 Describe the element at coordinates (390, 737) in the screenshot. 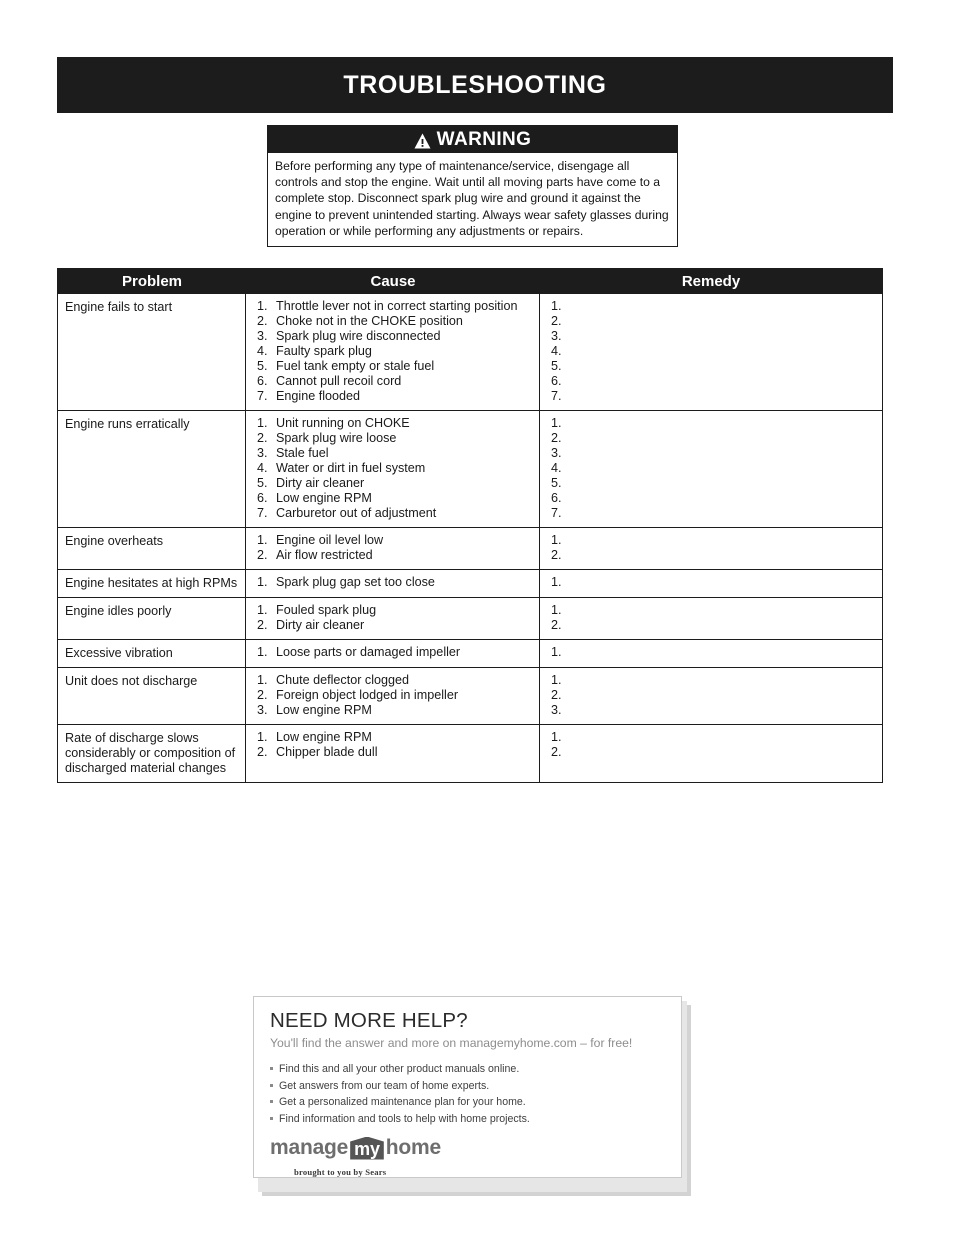

I see `cause-item: 1. Low engine RPM` at that location.